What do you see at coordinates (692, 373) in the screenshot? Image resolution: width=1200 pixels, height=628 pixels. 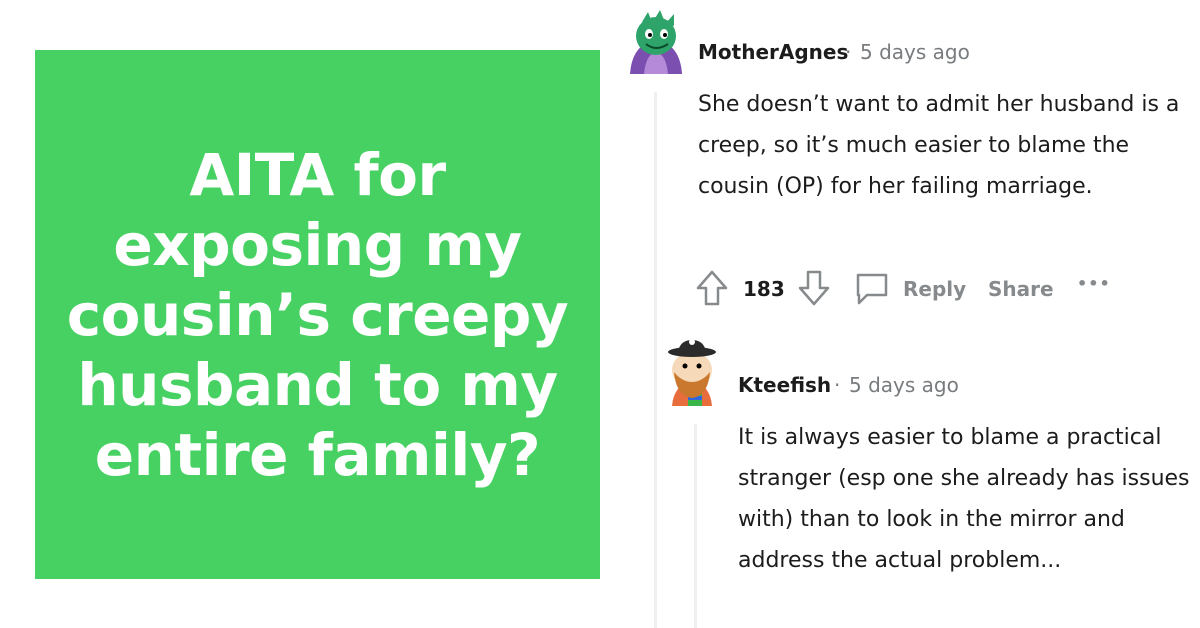 I see `snoo-avatar-bearded-hat-icon` at bounding box center [692, 373].